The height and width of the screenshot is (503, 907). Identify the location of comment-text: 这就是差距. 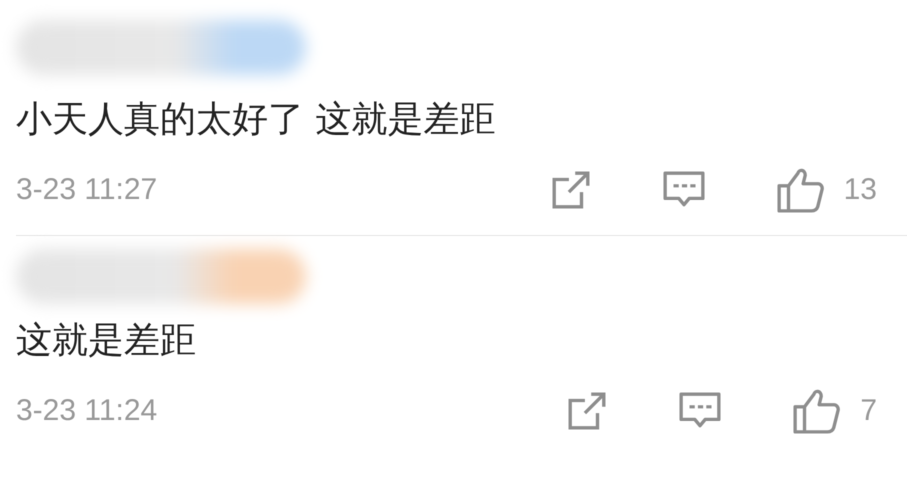
(106, 341).